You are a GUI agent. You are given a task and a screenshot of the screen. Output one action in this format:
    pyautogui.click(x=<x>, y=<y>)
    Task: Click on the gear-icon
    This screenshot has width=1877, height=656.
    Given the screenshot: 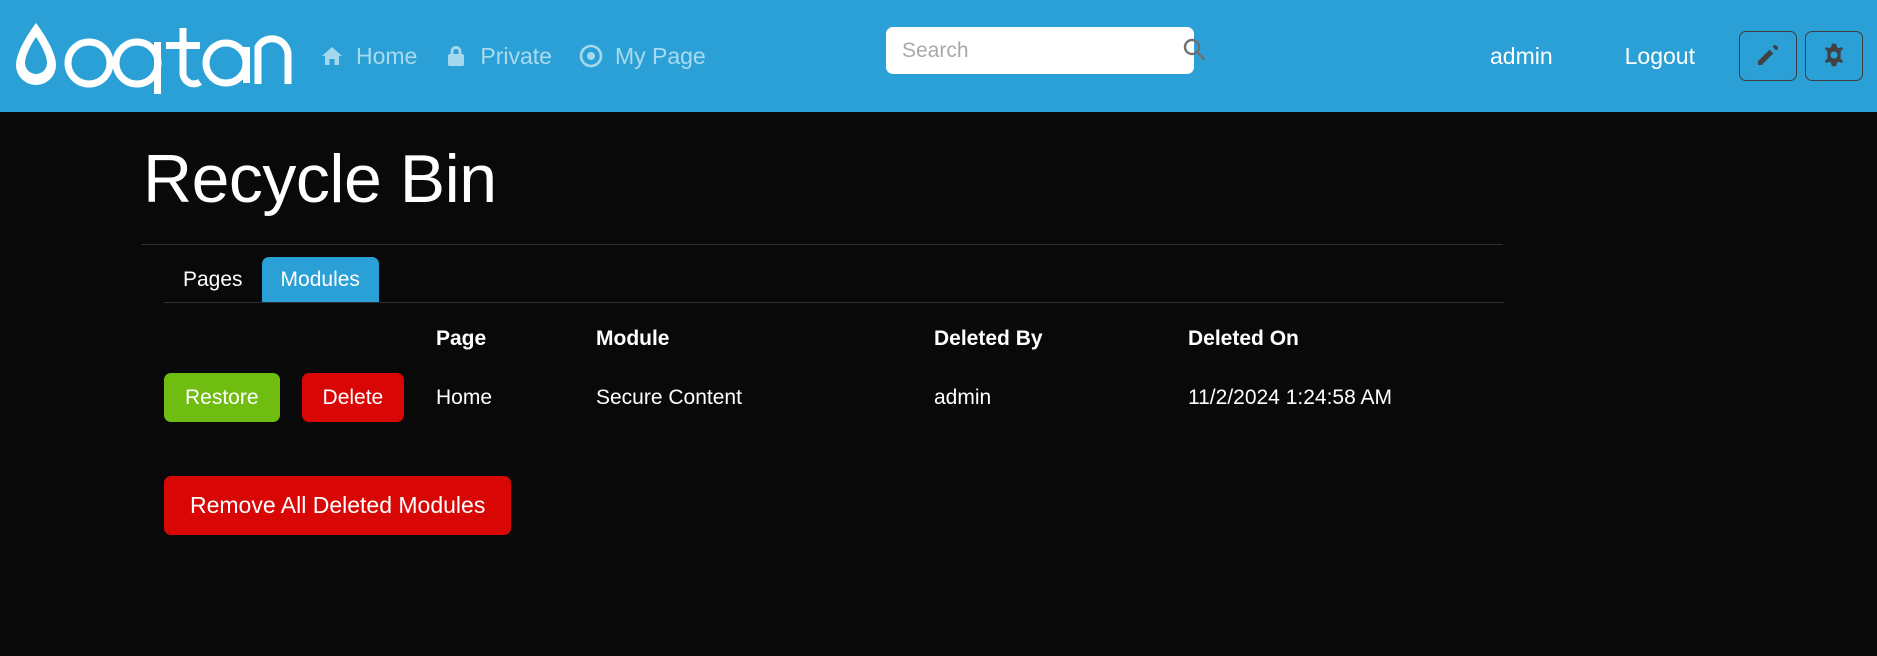 What is the action you would take?
    pyautogui.click(x=1834, y=56)
    